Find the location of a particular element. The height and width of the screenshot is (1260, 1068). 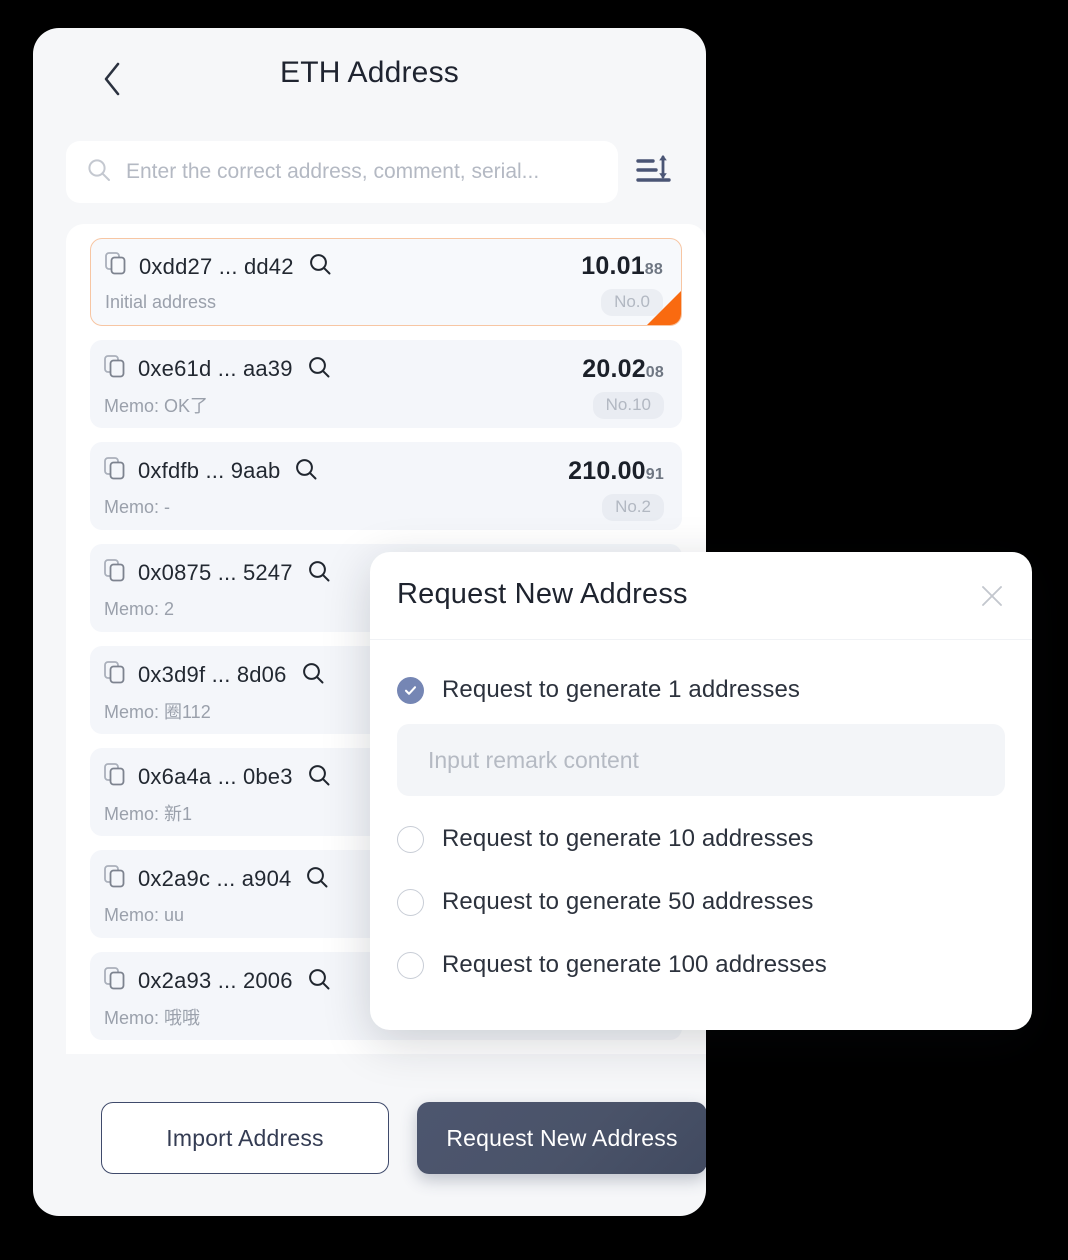

close-icon is located at coordinates (992, 598).